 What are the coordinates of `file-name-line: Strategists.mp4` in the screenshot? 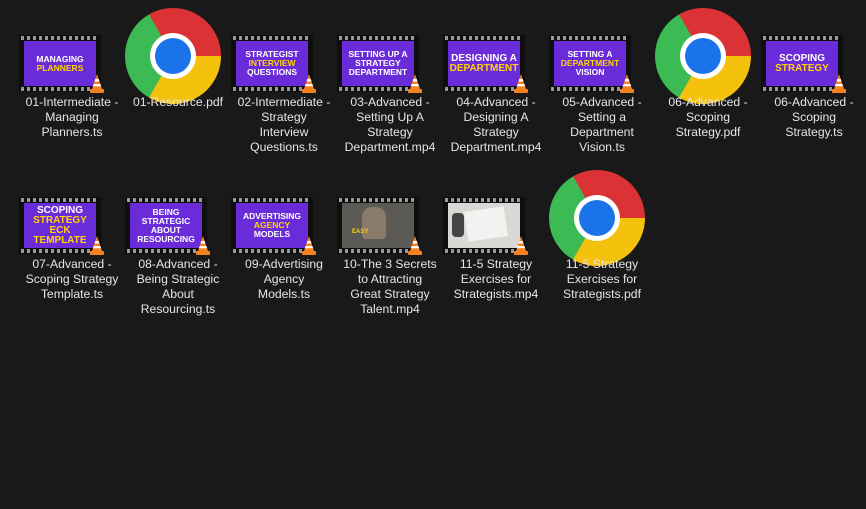 It's located at (496, 294).